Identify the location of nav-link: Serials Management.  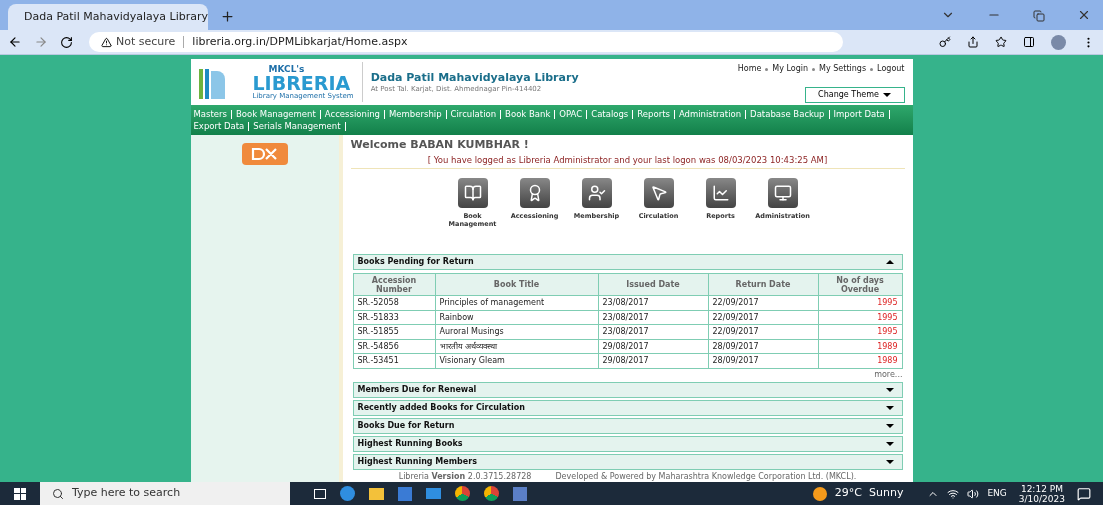
(297, 126).